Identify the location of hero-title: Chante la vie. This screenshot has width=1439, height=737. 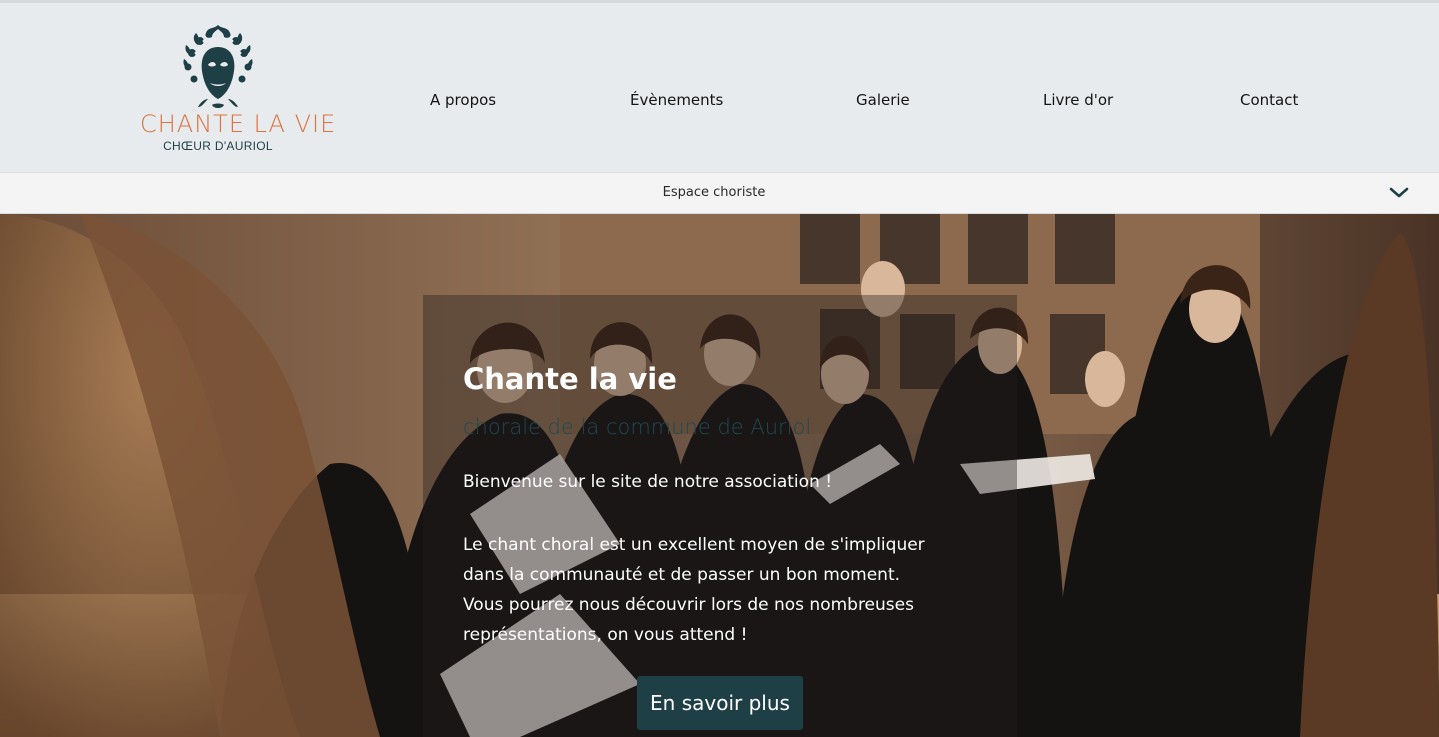
(570, 379).